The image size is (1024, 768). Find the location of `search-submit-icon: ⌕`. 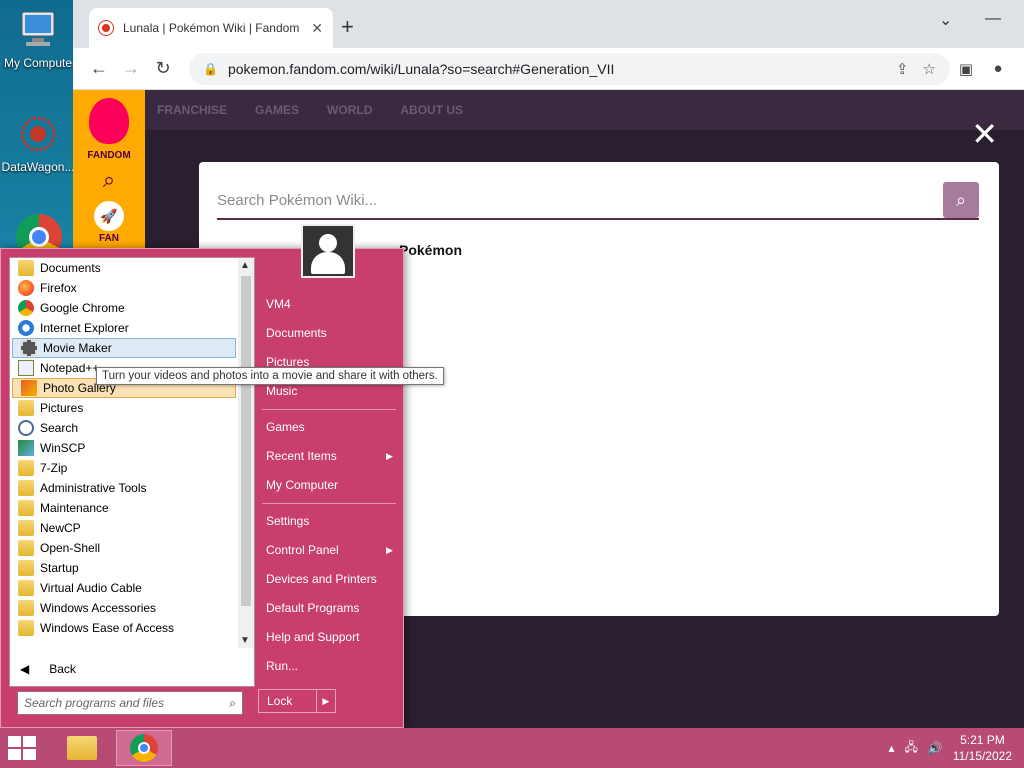

search-submit-icon: ⌕ is located at coordinates (961, 200).